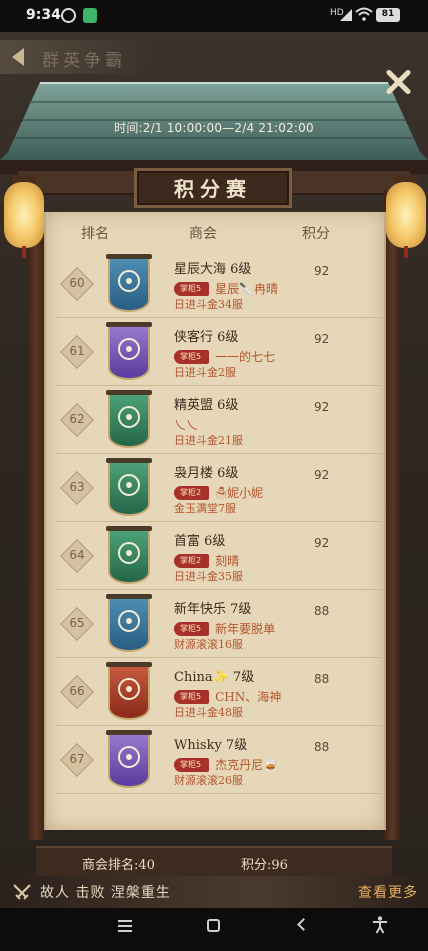 This screenshot has width=428, height=951. I want to click on guild-leader: 掌柜5 CHN、海神, so click(227, 695).